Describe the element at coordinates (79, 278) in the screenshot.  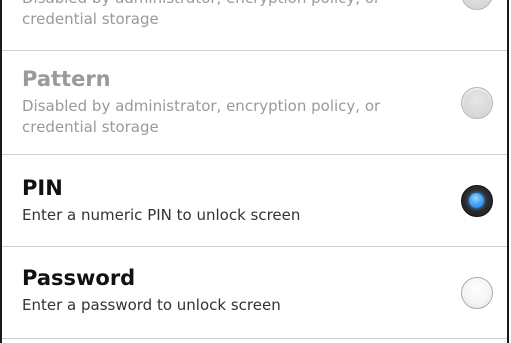
I see `option-title: Password` at that location.